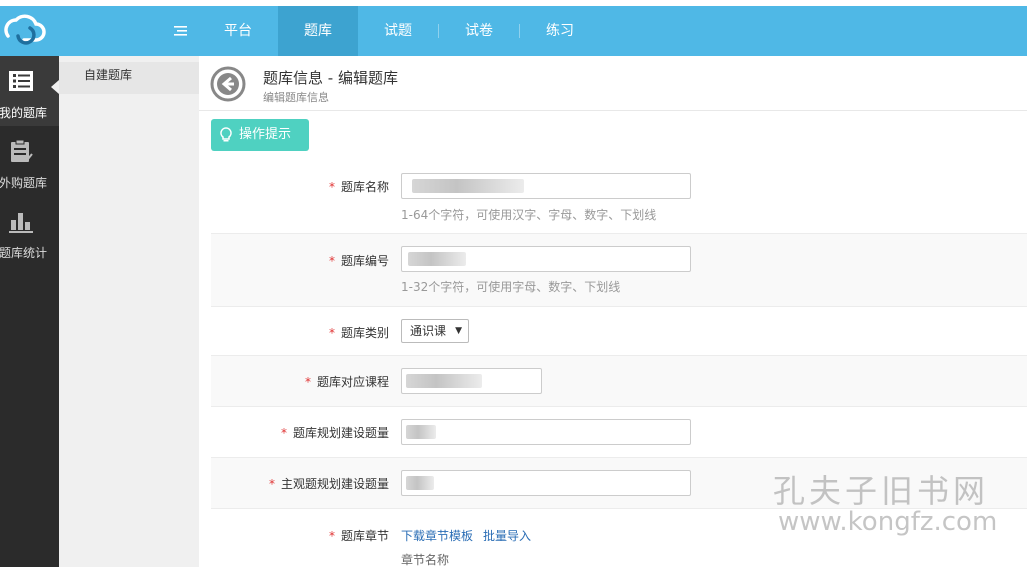 This screenshot has height=568, width=1027. I want to click on active-caret, so click(55, 87).